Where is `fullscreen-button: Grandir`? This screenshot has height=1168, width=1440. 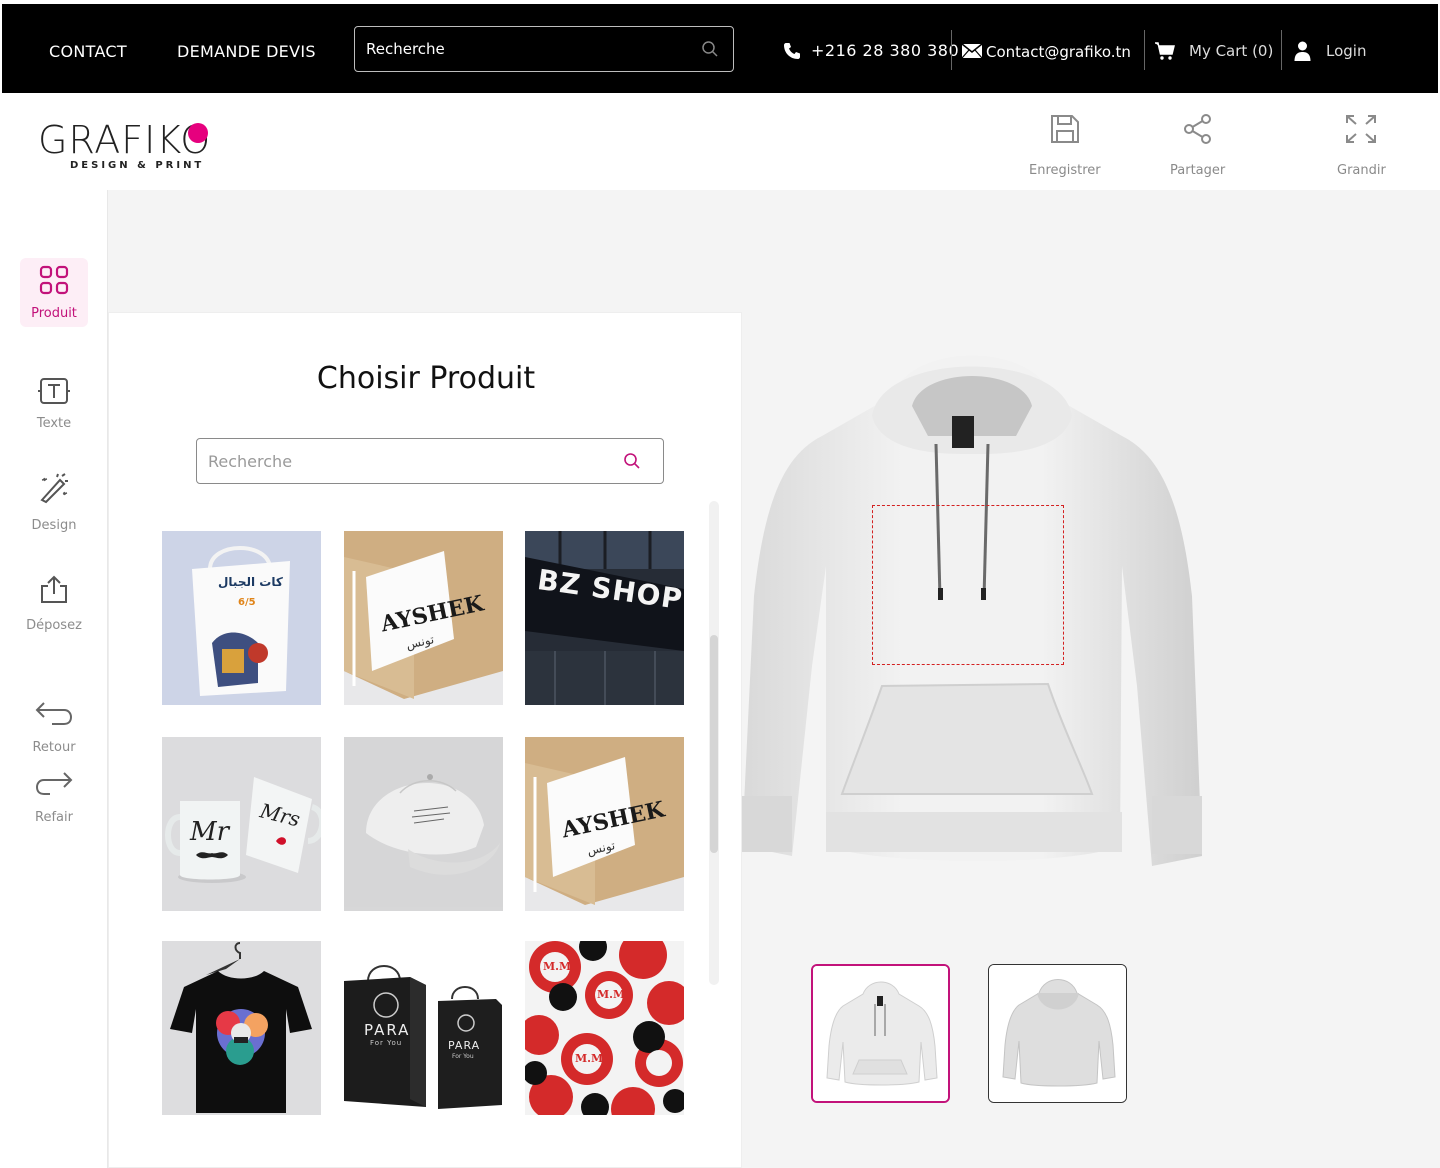
fullscreen-button: Grandir is located at coordinates (1361, 145).